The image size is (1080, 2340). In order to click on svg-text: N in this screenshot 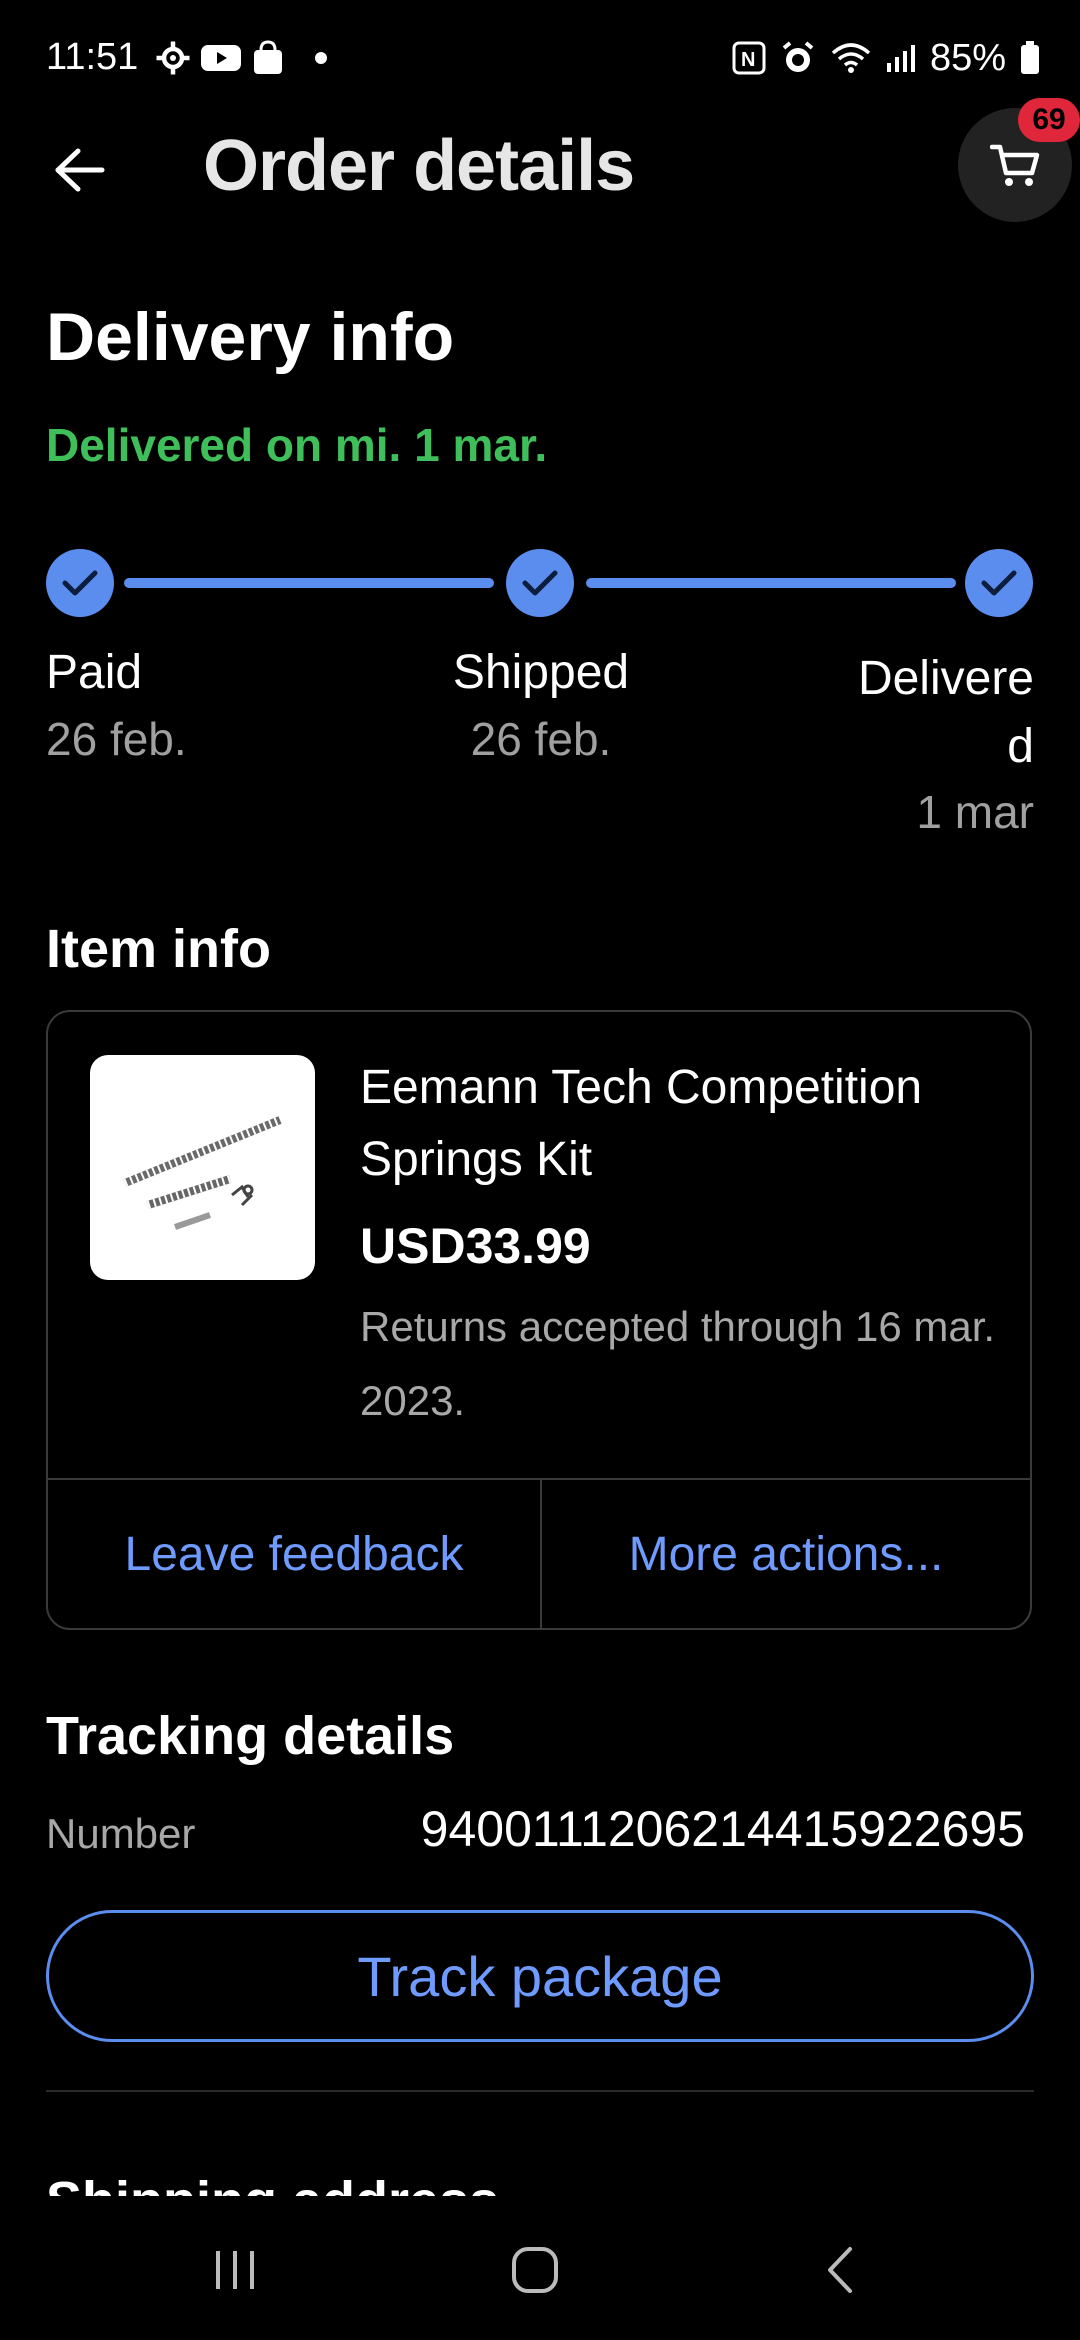, I will do `click(748, 60)`.